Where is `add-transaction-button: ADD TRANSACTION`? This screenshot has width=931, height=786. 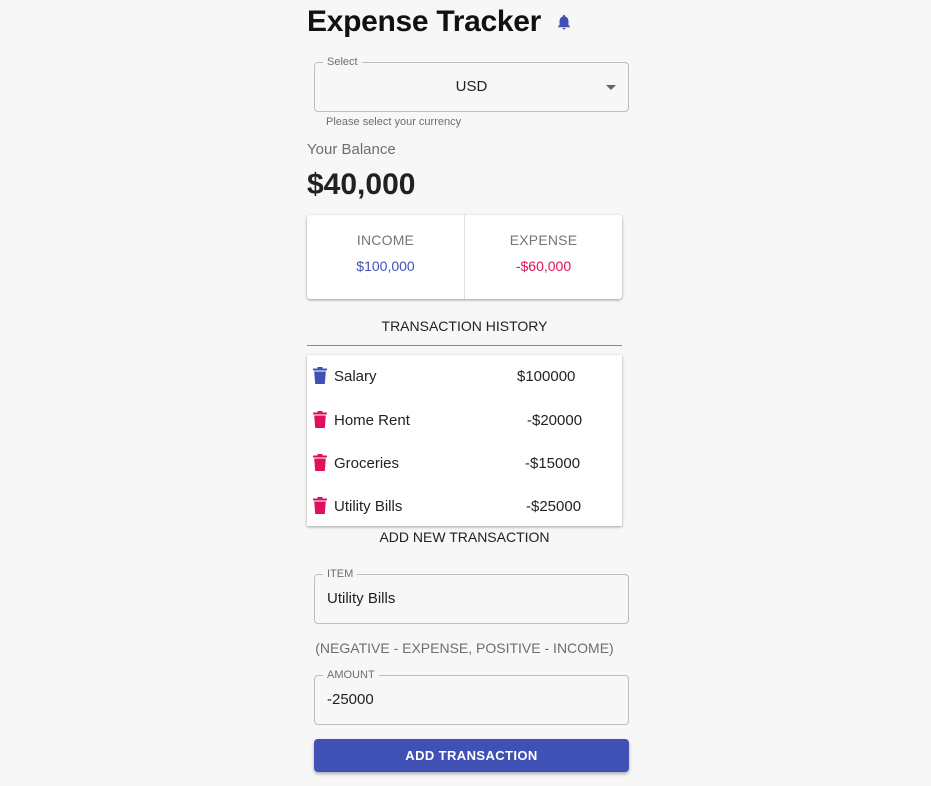
add-transaction-button: ADD TRANSACTION is located at coordinates (471, 755).